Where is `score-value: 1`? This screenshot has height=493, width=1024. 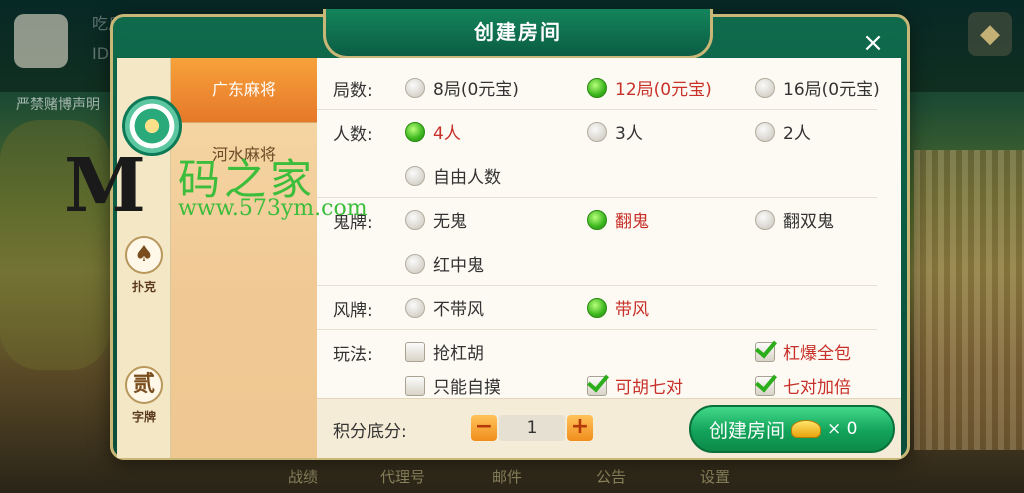
score-value: 1 is located at coordinates (532, 428).